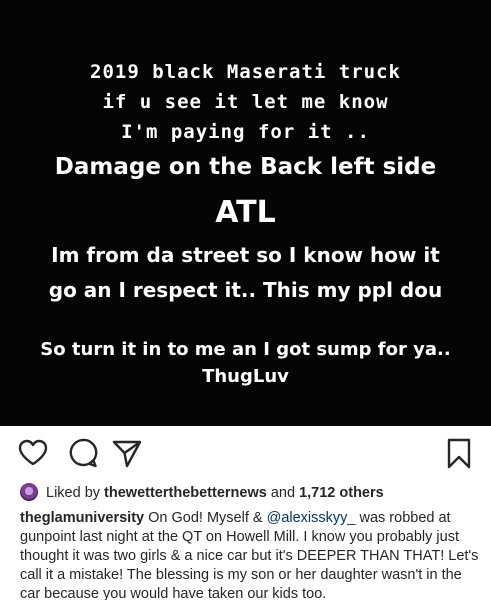  Describe the element at coordinates (245, 454) in the screenshot. I see `post-action-bar` at that location.